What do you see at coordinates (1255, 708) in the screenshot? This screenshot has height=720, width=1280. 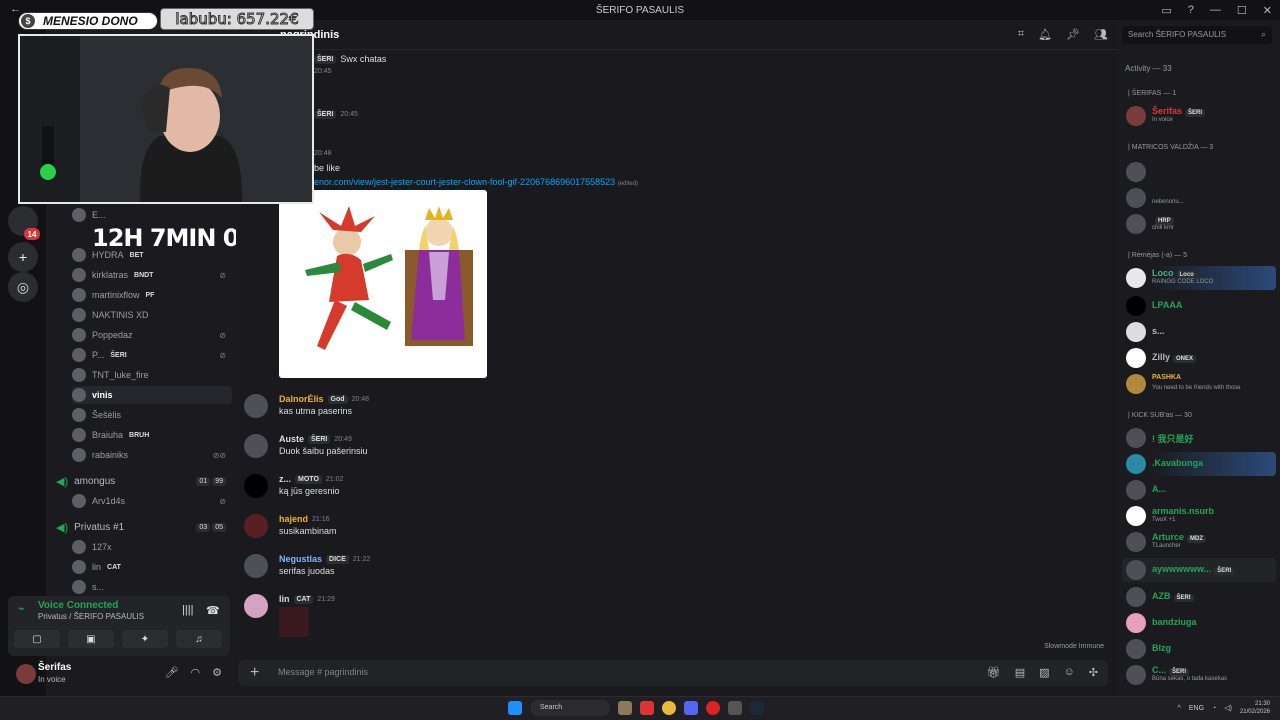 I see `clock: 21:30 21/02/2026` at bounding box center [1255, 708].